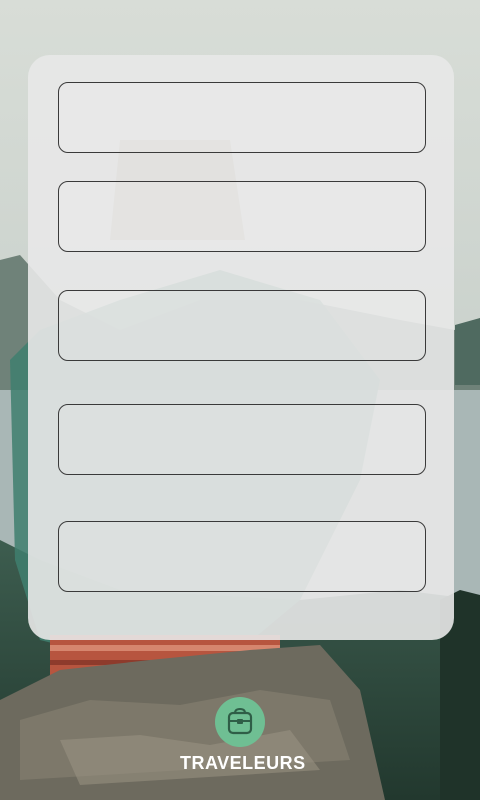 This screenshot has height=800, width=480. I want to click on brand-logo: TRAVELEURS, so click(243, 737).